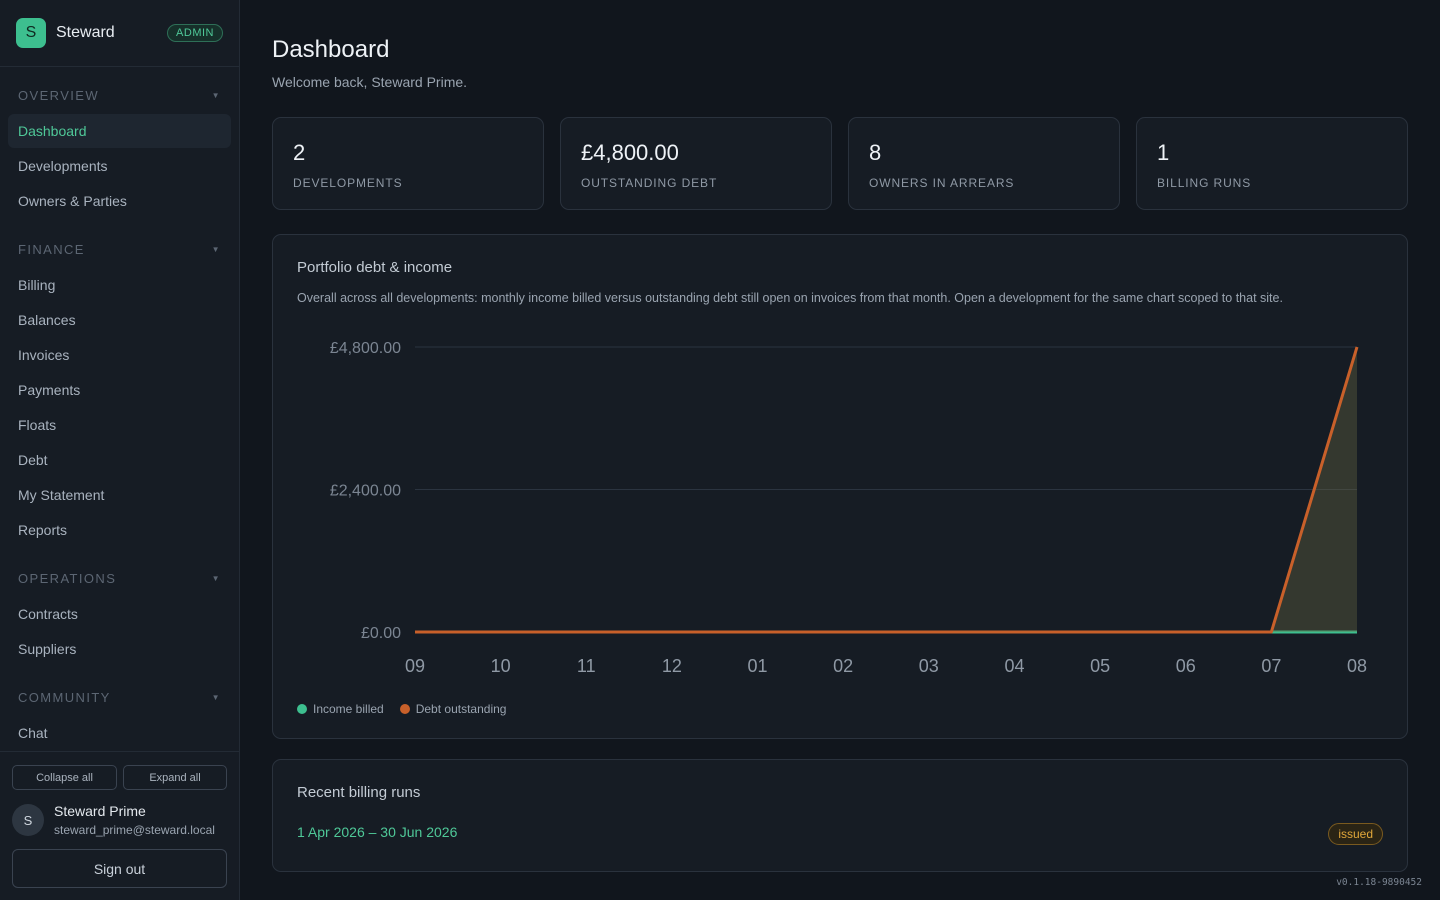 This screenshot has height=900, width=1440. Describe the element at coordinates (119, 614) in the screenshot. I see `sidebar-item-contracts: Contracts` at that location.